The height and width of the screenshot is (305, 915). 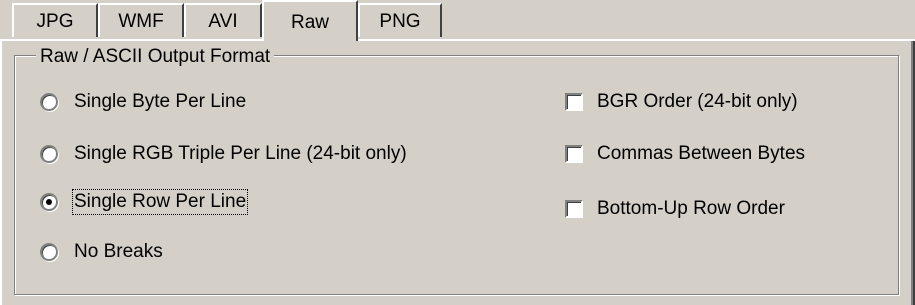 What do you see at coordinates (118, 251) in the screenshot?
I see `radio-label: No Breaks` at bounding box center [118, 251].